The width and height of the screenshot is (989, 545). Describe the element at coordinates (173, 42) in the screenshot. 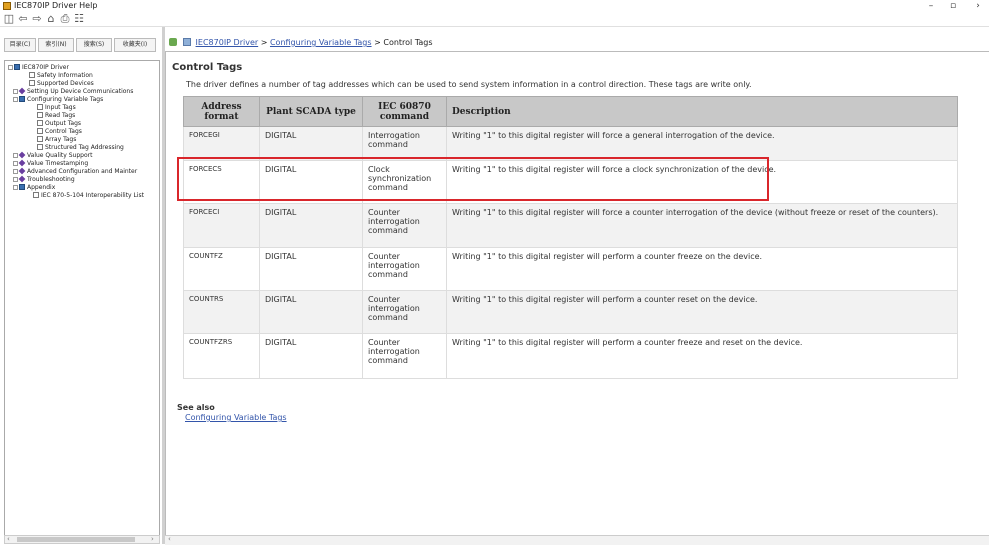

I see `sync-icon` at that location.